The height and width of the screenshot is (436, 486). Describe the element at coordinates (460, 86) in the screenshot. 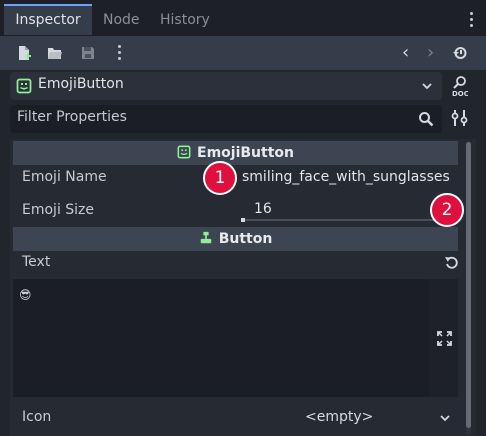

I see `doc-icon: DOC` at that location.